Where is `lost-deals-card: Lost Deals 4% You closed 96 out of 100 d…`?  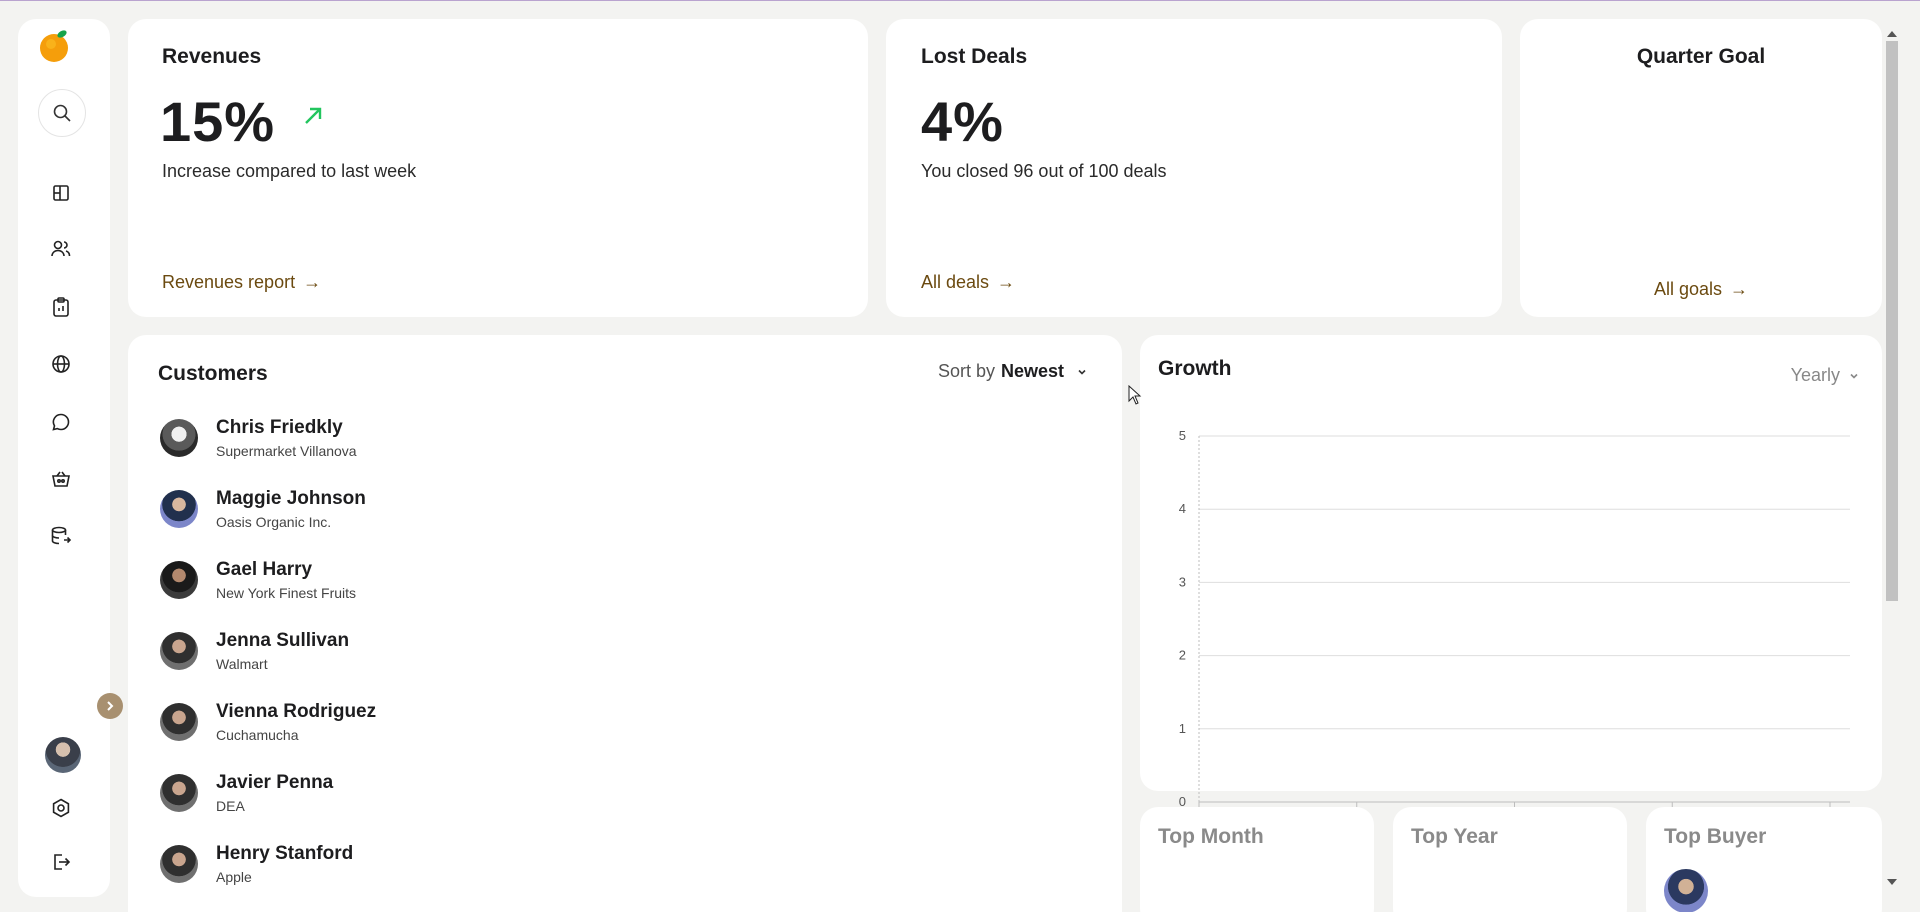 lost-deals-card: Lost Deals 4% You closed 96 out of 100 d… is located at coordinates (1194, 168).